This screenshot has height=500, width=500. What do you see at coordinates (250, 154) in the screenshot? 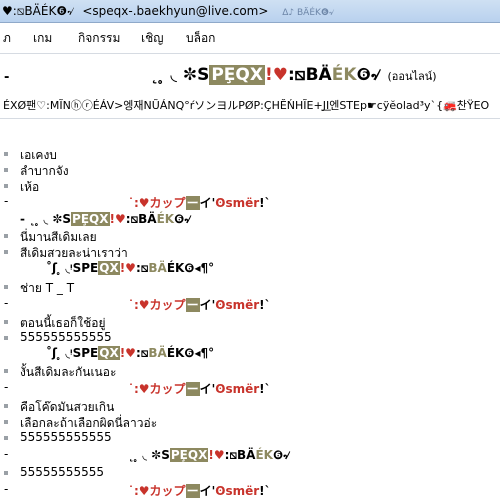
I see `message-row: เอเคงบ` at bounding box center [250, 154].